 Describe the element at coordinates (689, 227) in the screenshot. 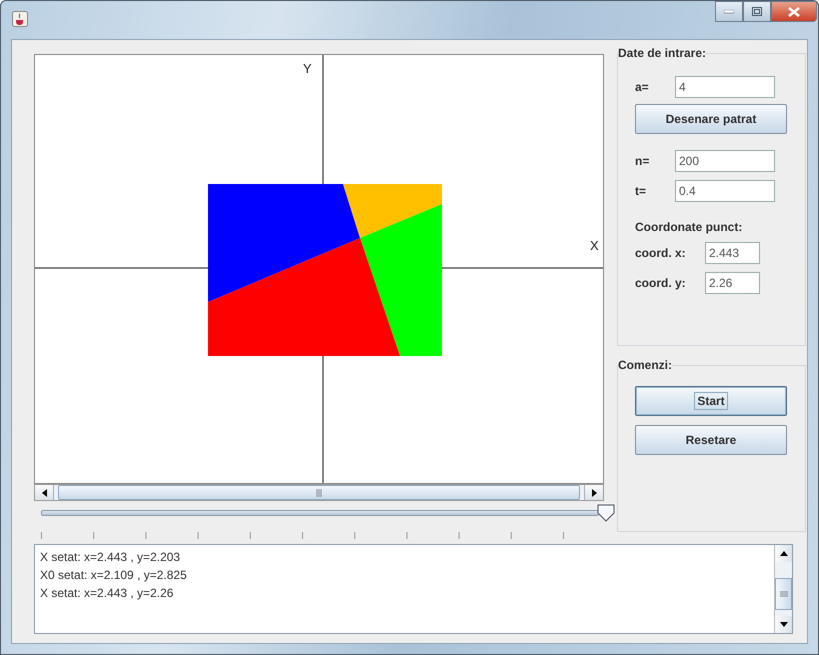

I see `section-title: Coordonate punct:` at that location.